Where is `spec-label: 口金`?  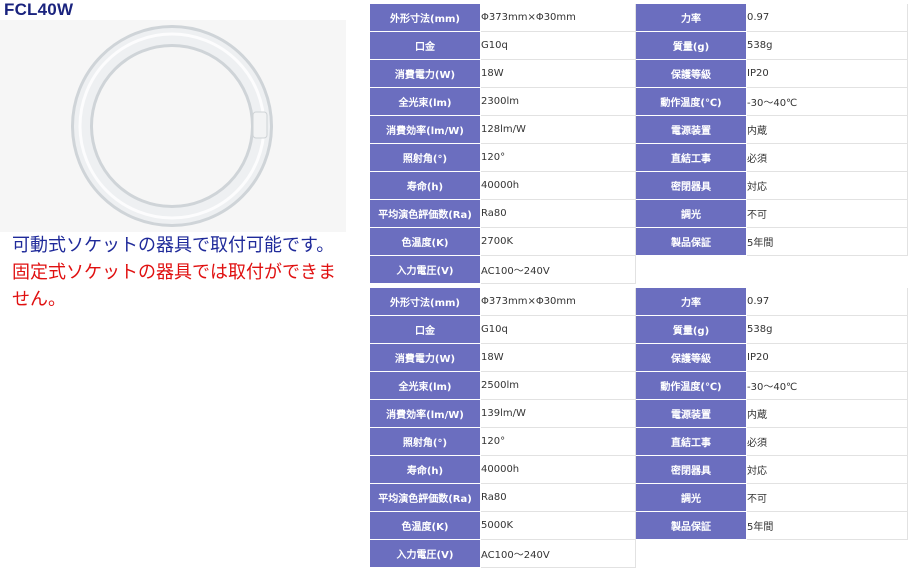 spec-label: 口金 is located at coordinates (425, 330).